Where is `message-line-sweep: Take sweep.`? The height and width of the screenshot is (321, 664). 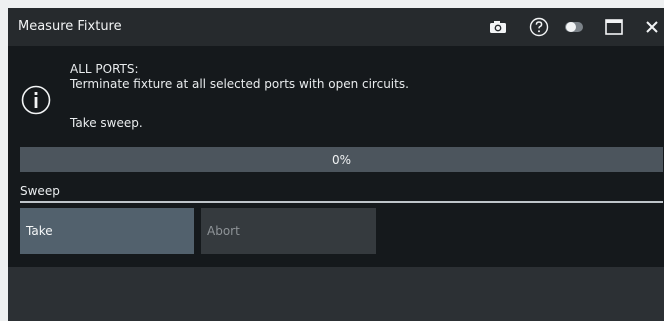
message-line-sweep: Take sweep. is located at coordinates (106, 123).